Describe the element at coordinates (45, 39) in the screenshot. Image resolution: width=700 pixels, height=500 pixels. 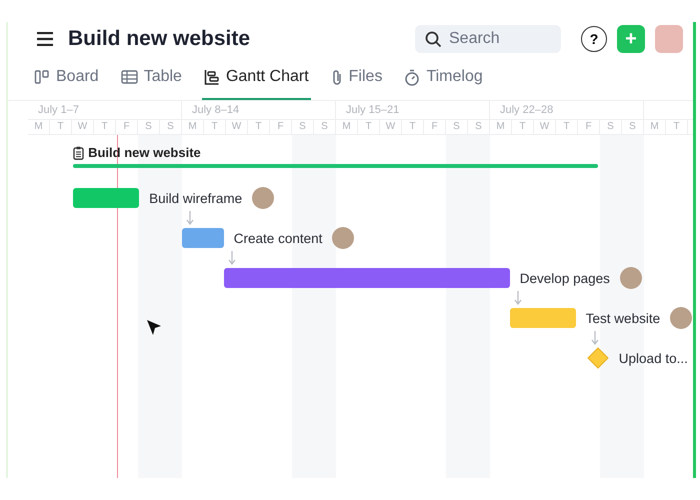
I see `menu-icon` at that location.